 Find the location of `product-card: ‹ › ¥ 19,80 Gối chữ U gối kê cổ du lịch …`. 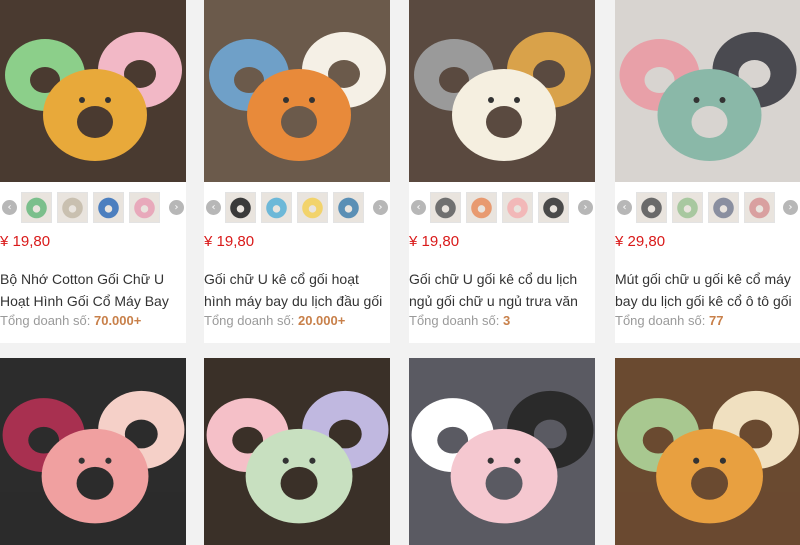

product-card: ‹ › ¥ 19,80 Gối chữ U gối kê cổ du lịch … is located at coordinates (502, 171).